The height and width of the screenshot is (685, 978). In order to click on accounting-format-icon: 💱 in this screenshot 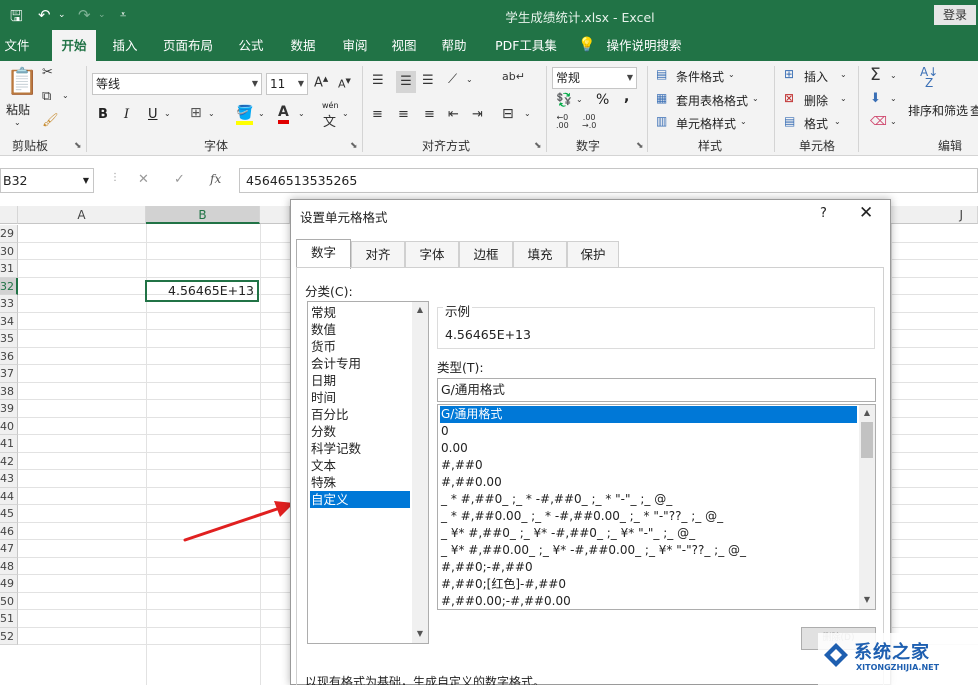, I will do `click(564, 100)`.